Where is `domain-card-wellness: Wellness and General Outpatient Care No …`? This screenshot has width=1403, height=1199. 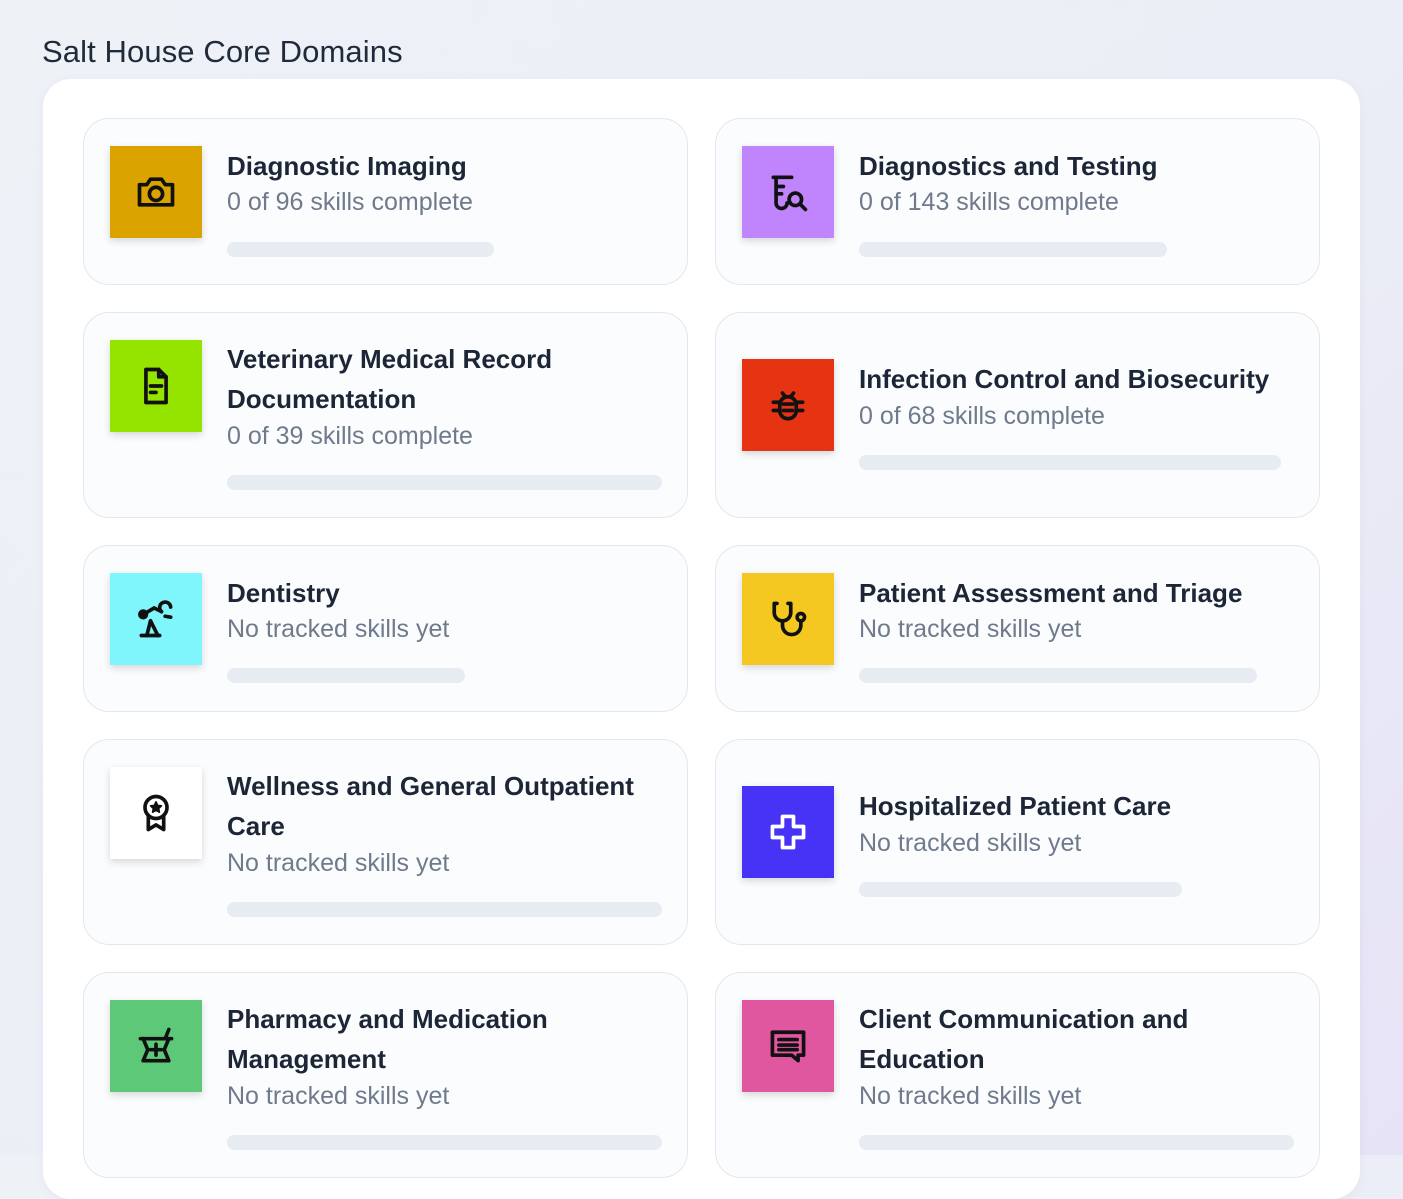
domain-card-wellness: Wellness and General Outpatient Care No … is located at coordinates (385, 842).